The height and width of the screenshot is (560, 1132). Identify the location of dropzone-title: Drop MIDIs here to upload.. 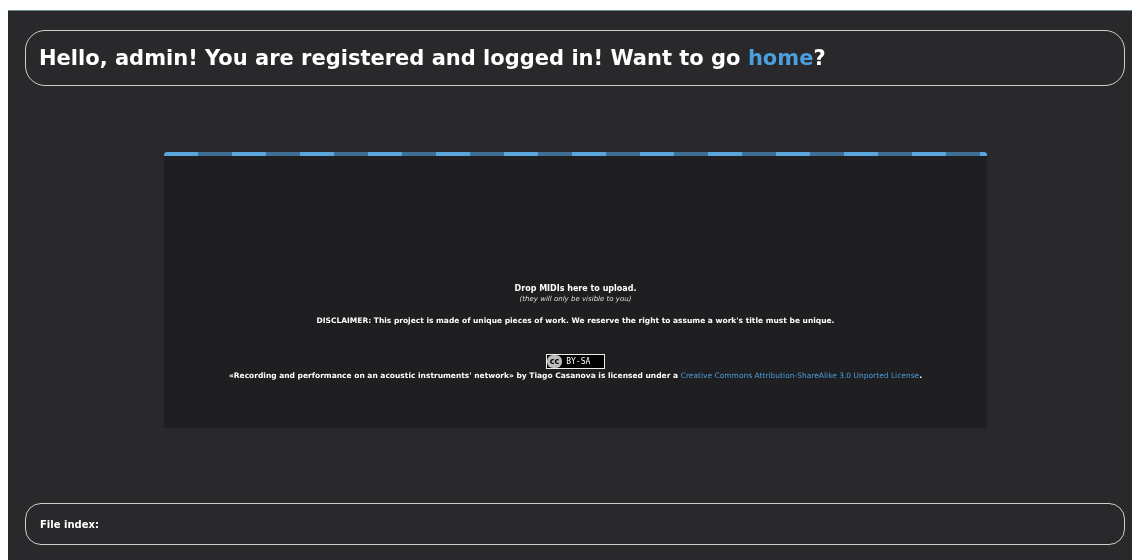
(575, 288).